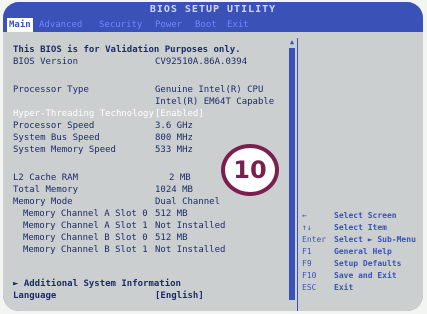  What do you see at coordinates (304, 215) in the screenshot?
I see `arrow-left-icon: ←` at bounding box center [304, 215].